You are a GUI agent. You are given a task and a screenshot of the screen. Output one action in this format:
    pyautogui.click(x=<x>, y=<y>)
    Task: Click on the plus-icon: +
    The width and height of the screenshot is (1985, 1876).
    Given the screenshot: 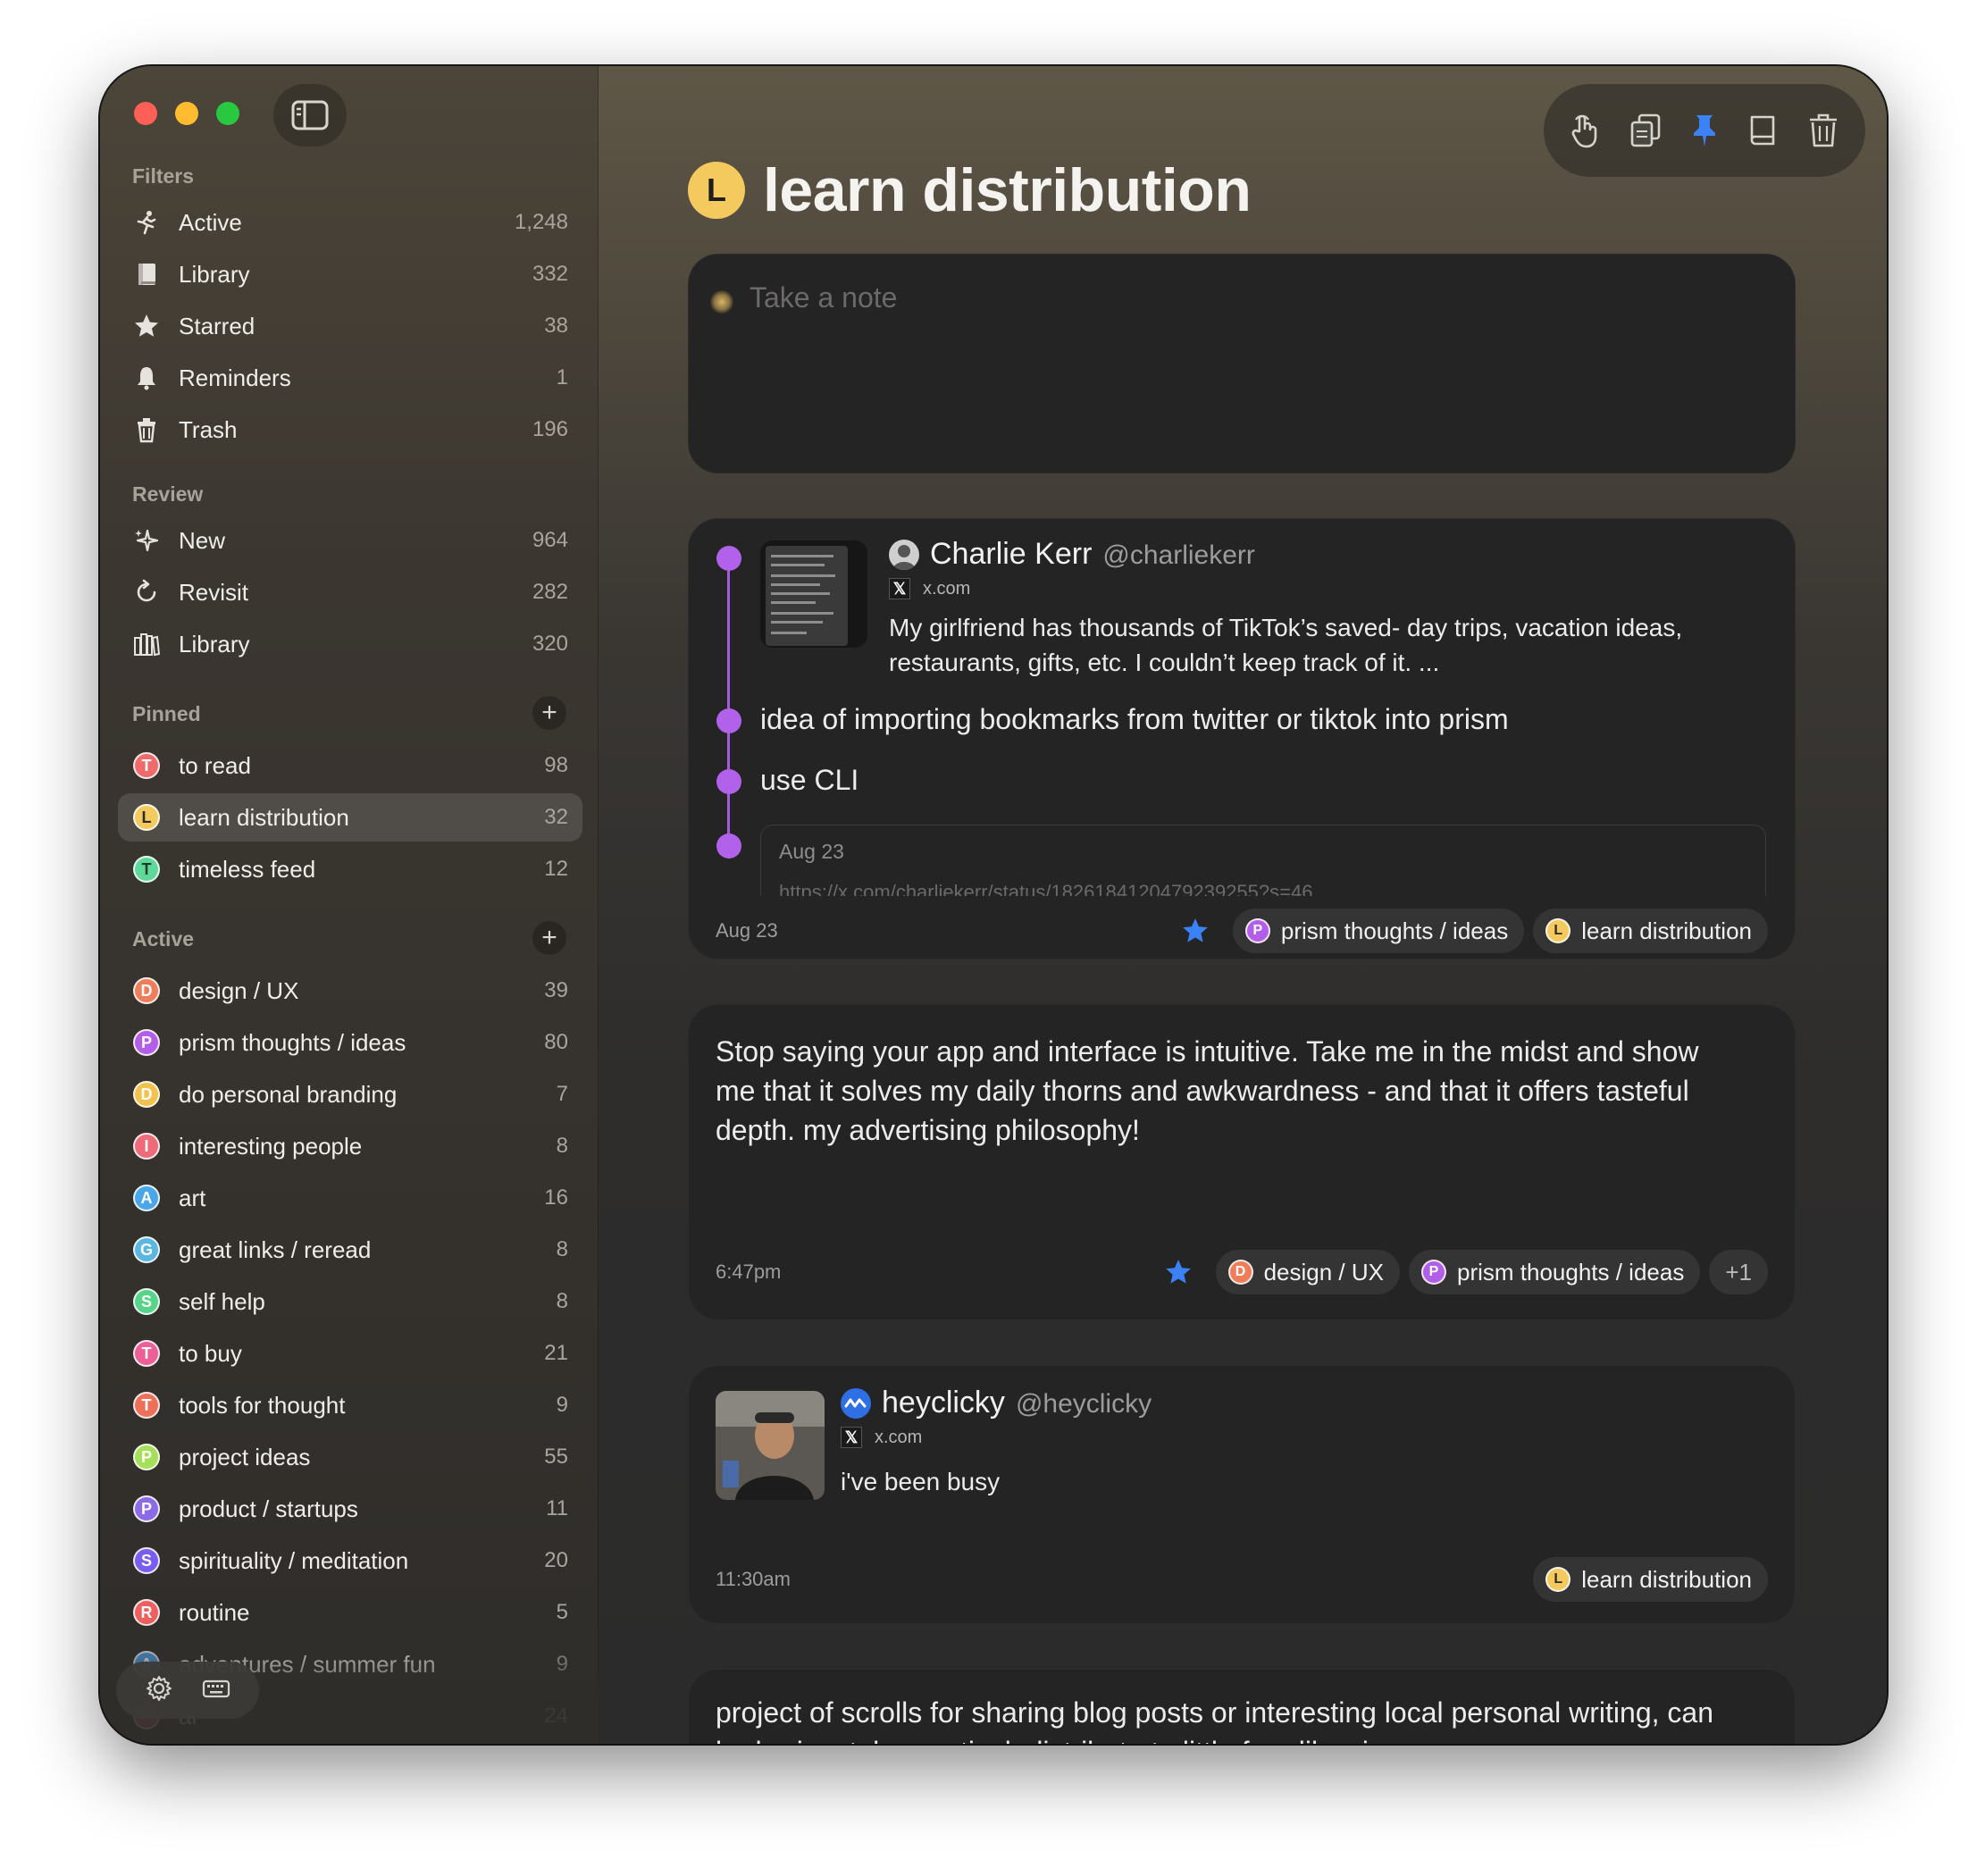 What is the action you would take?
    pyautogui.click(x=549, y=712)
    